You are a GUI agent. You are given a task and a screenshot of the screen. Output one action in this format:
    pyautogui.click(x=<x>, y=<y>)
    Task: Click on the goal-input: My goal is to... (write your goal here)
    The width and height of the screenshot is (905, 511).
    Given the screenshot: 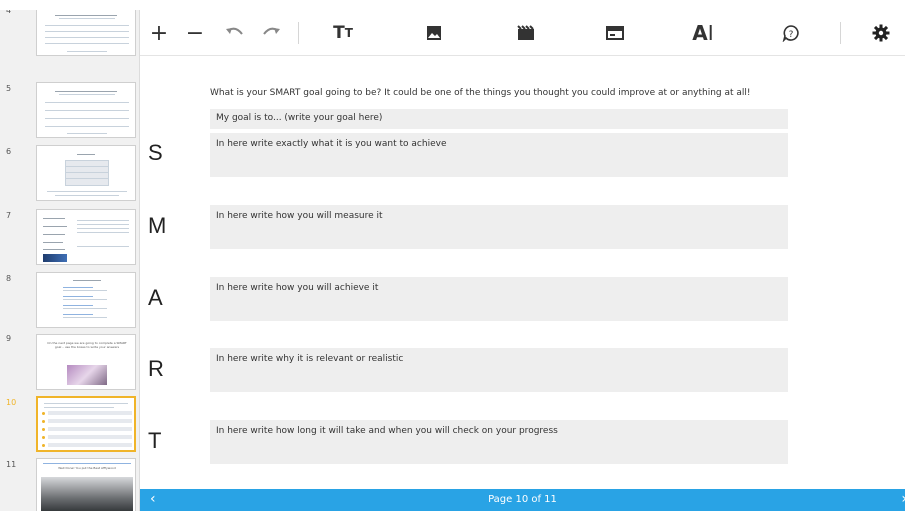 What is the action you would take?
    pyautogui.click(x=499, y=119)
    